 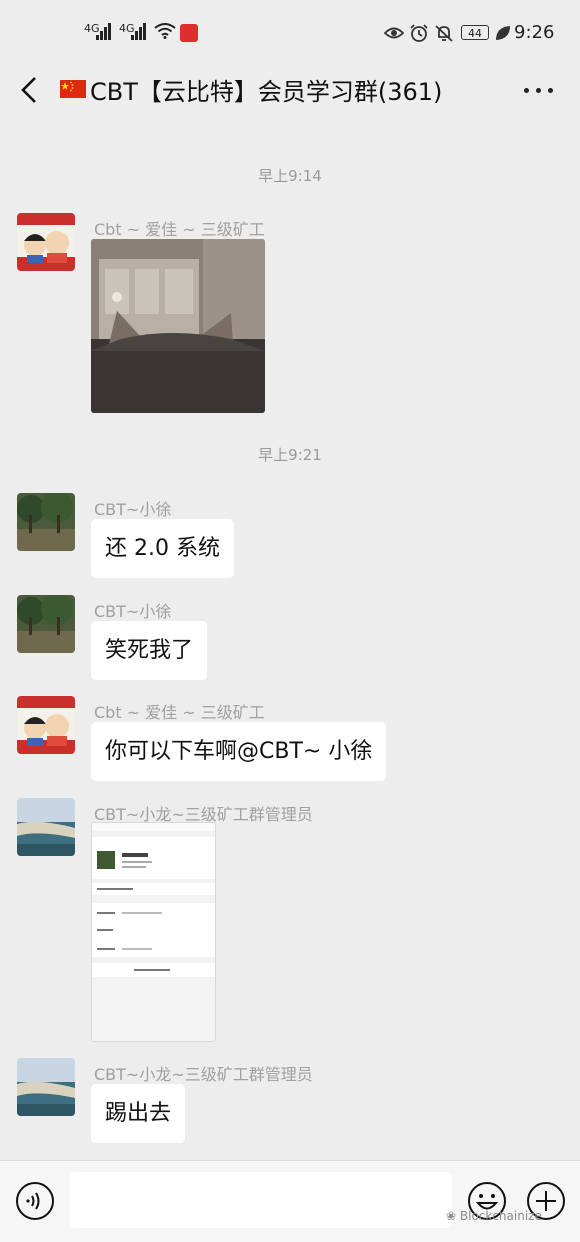 I want to click on back-arrow-icon, so click(x=30, y=90).